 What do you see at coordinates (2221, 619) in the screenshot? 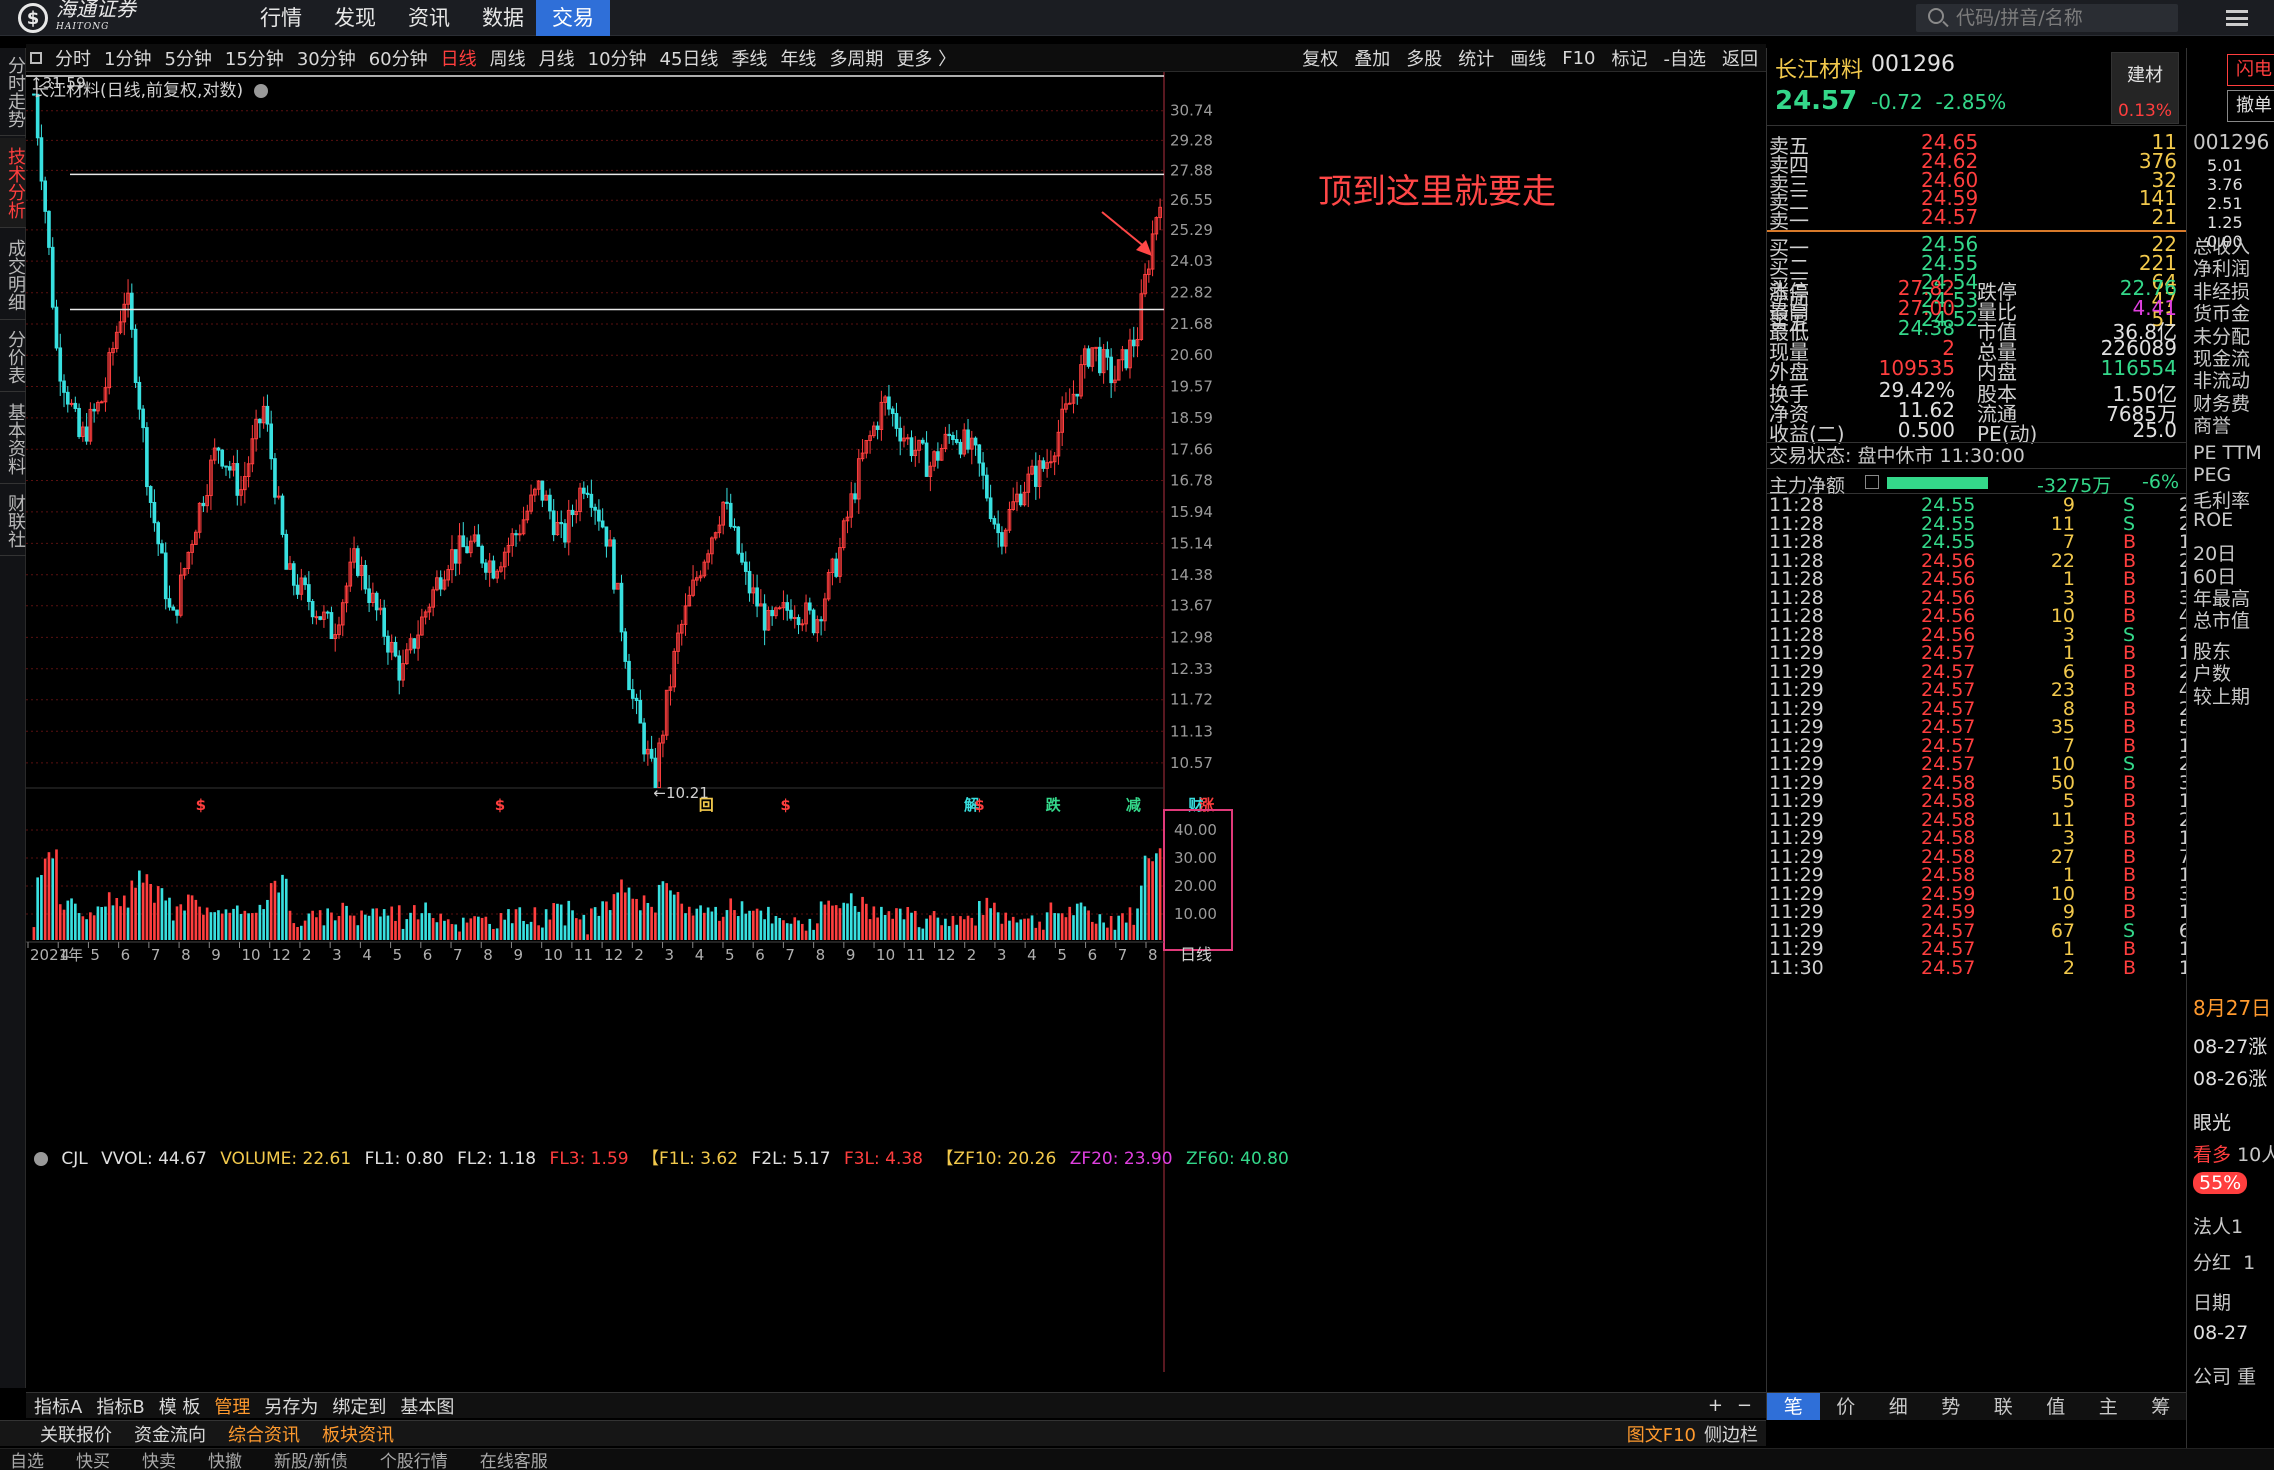
I see `fundamental-label: 总市值` at bounding box center [2221, 619].